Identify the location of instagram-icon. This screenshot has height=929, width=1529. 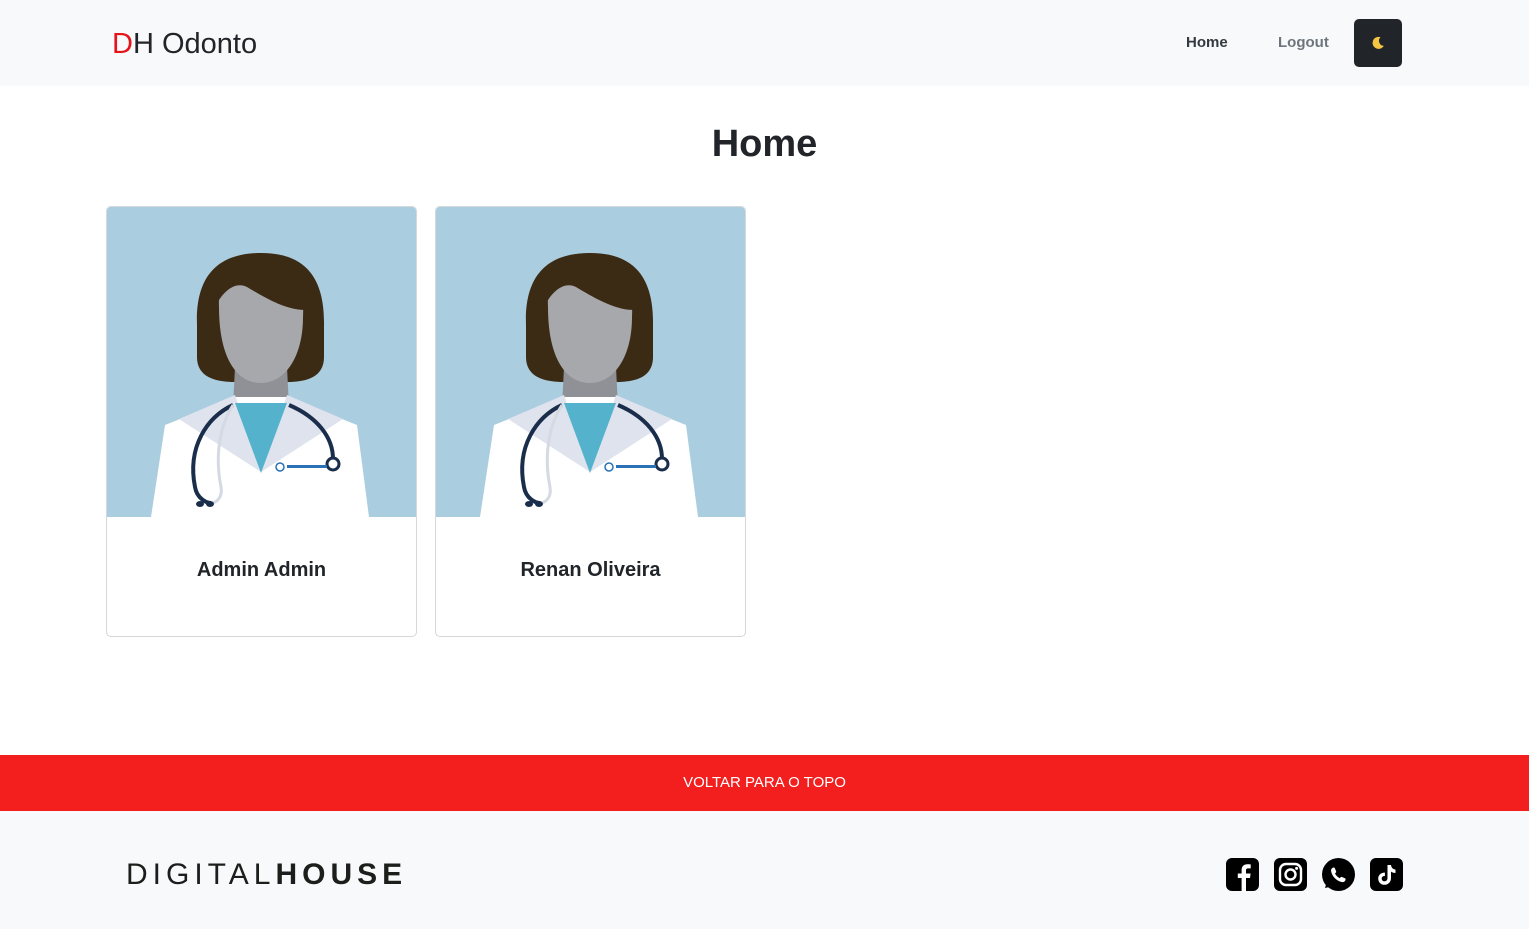
(1290, 874).